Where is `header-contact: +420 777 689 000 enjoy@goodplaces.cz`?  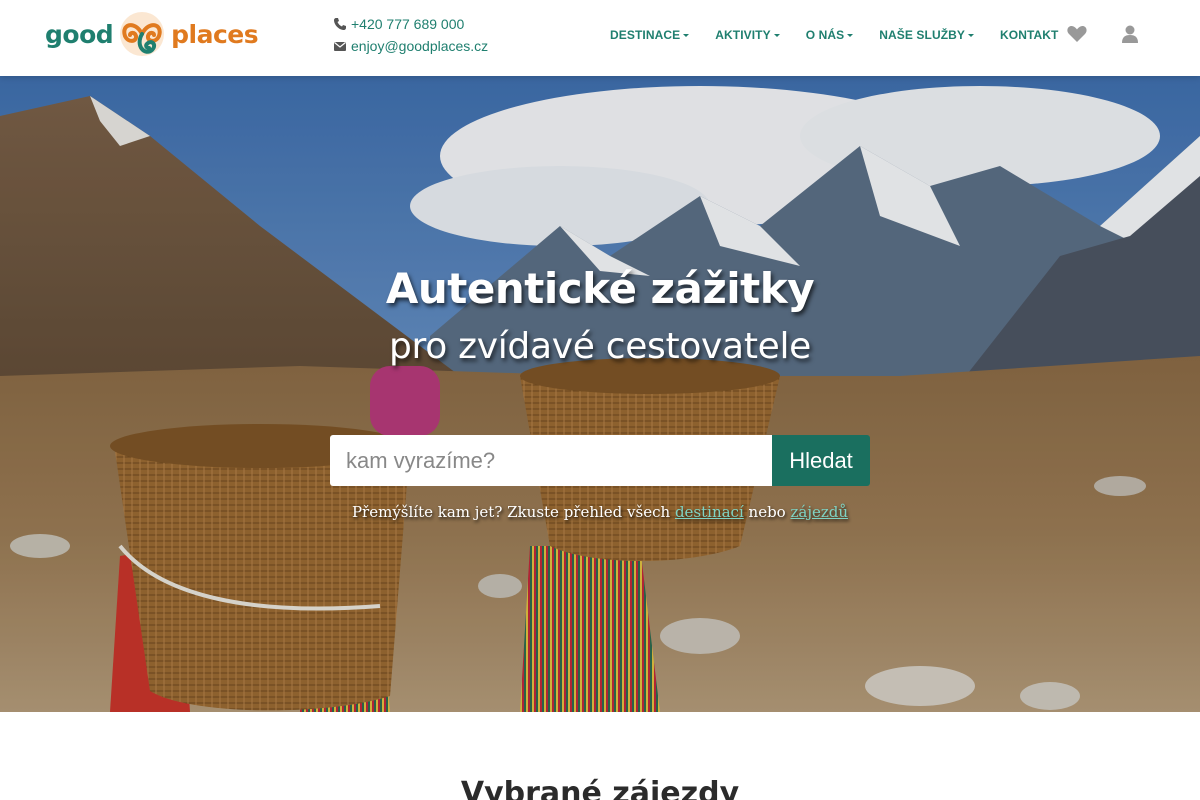
header-contact: +420 777 689 000 enjoy@goodplaces.cz is located at coordinates (410, 35).